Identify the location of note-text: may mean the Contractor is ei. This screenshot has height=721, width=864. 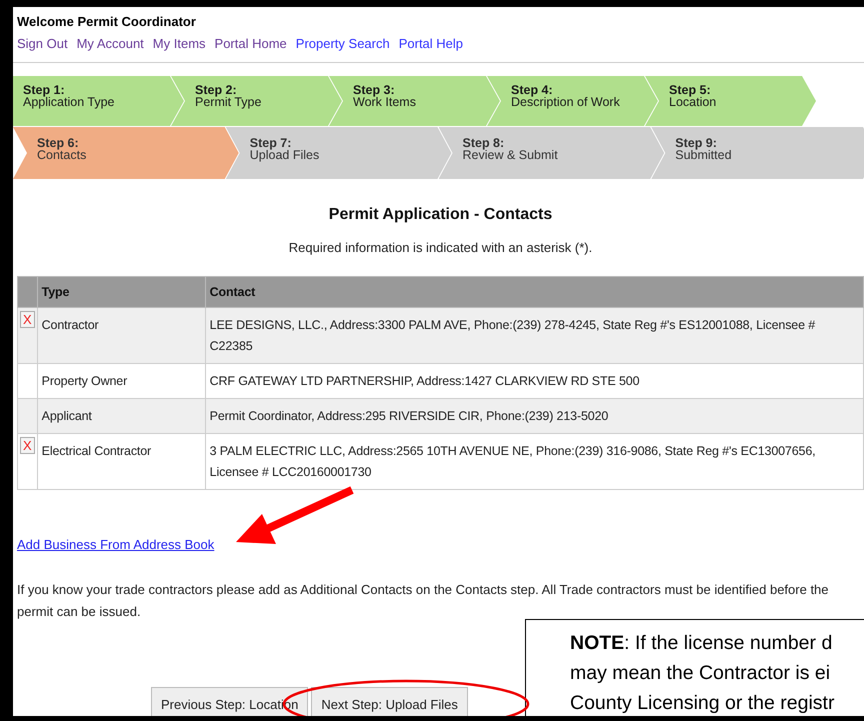
(701, 673).